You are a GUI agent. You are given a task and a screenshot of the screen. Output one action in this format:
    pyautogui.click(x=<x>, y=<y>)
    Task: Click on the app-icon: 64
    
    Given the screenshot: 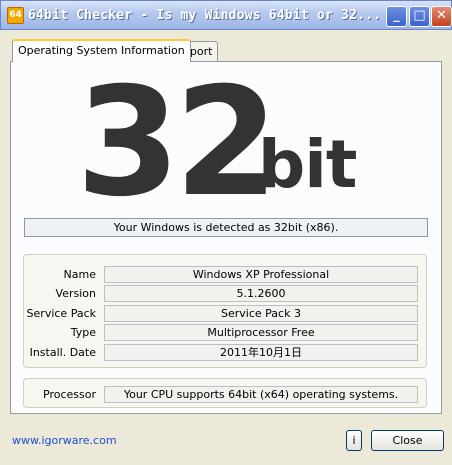 What is the action you would take?
    pyautogui.click(x=15, y=15)
    